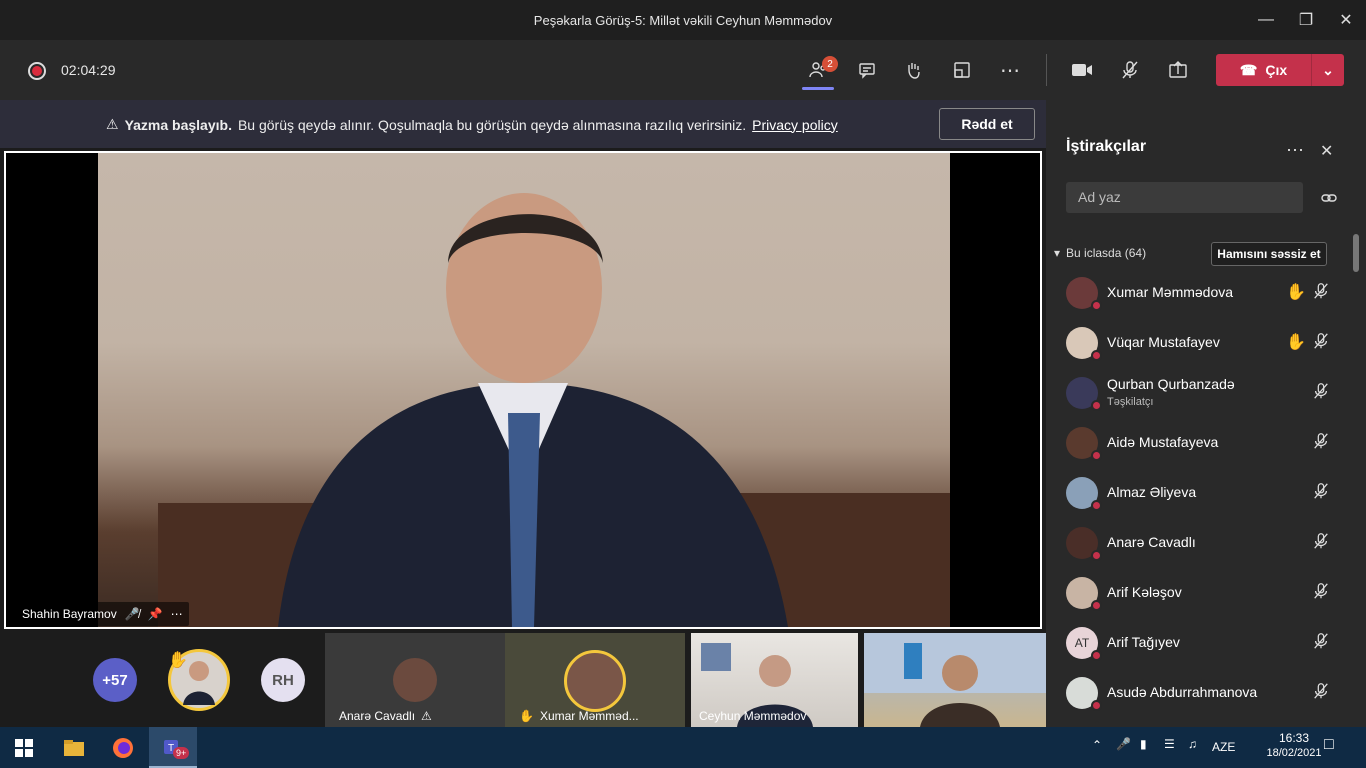  I want to click on share-button, so click(1178, 70).